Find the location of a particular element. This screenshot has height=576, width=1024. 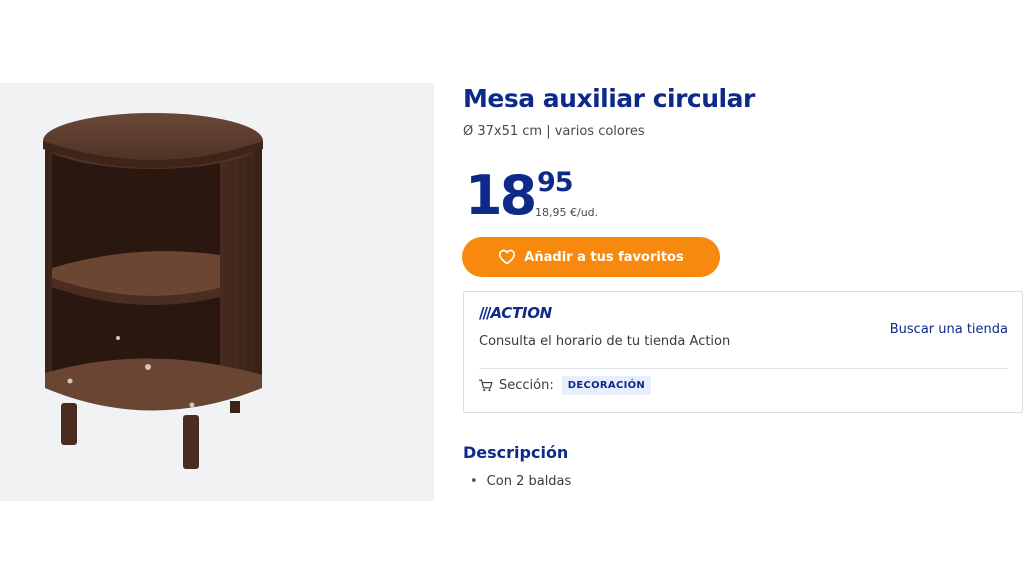

section-badge: DECORACIÓN is located at coordinates (606, 385).